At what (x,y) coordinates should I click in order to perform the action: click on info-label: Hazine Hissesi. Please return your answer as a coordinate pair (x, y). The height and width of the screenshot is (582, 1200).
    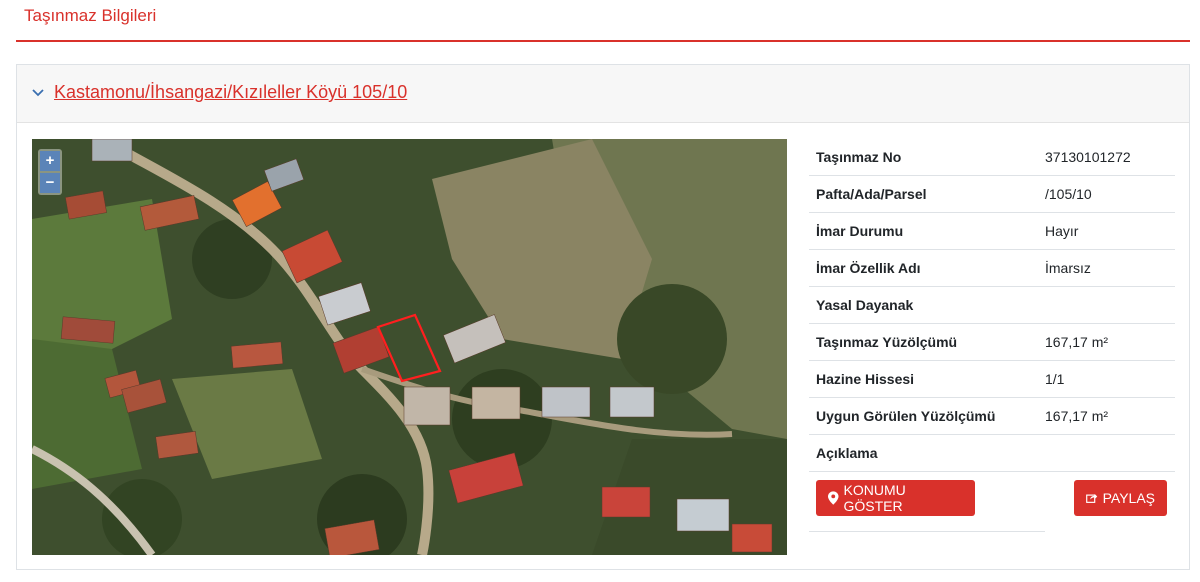
    Looking at the image, I should click on (865, 379).